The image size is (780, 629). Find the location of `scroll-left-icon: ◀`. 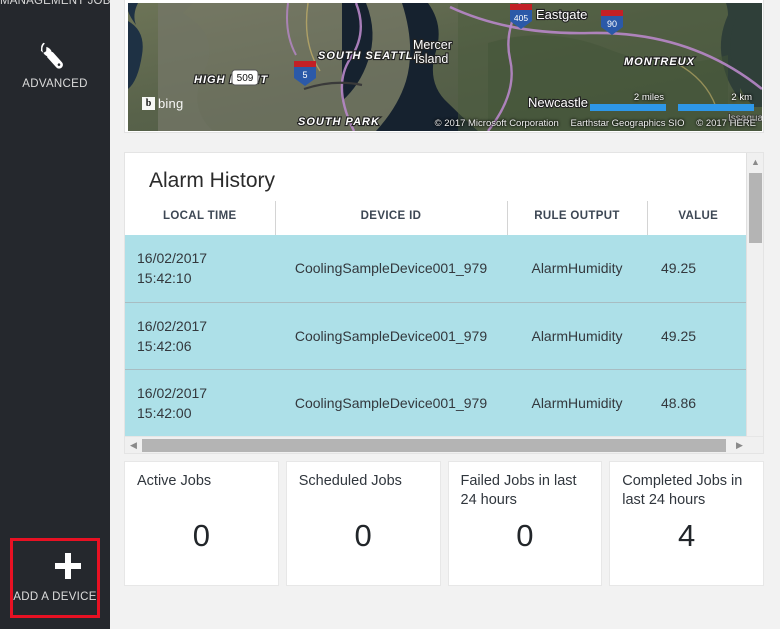

scroll-left-icon: ◀ is located at coordinates (133, 445).